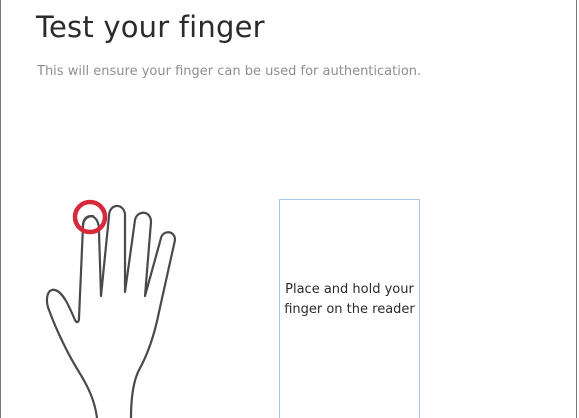  Describe the element at coordinates (111, 311) in the screenshot. I see `hand-outline` at that location.